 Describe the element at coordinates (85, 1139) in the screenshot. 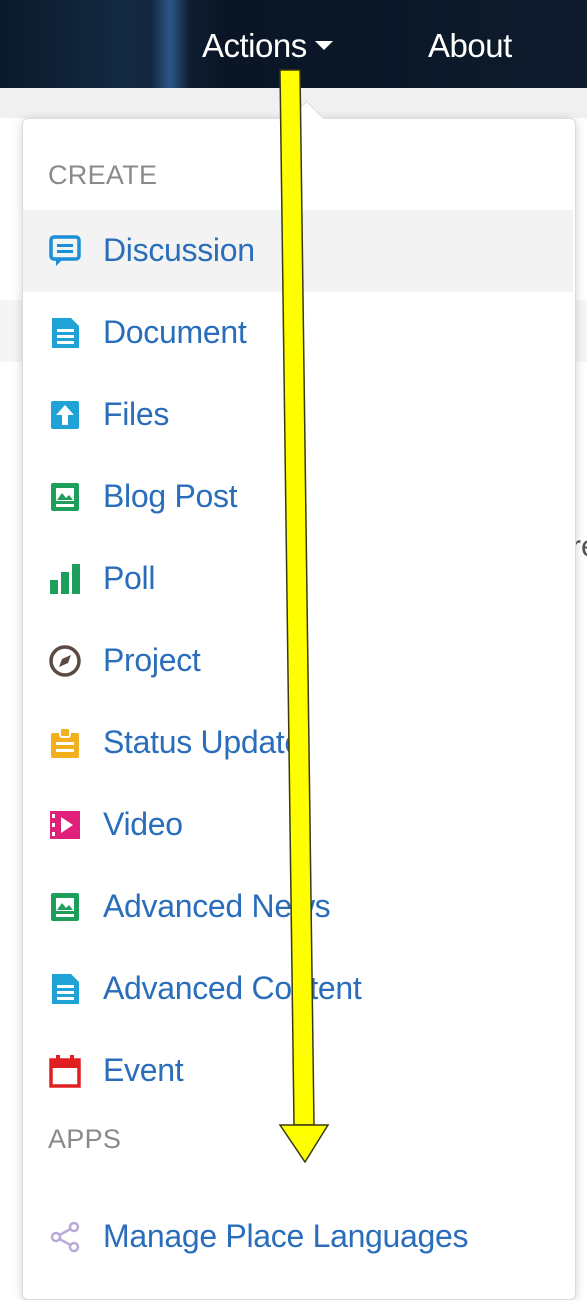

I see `apps-section-heading: APPS` at that location.